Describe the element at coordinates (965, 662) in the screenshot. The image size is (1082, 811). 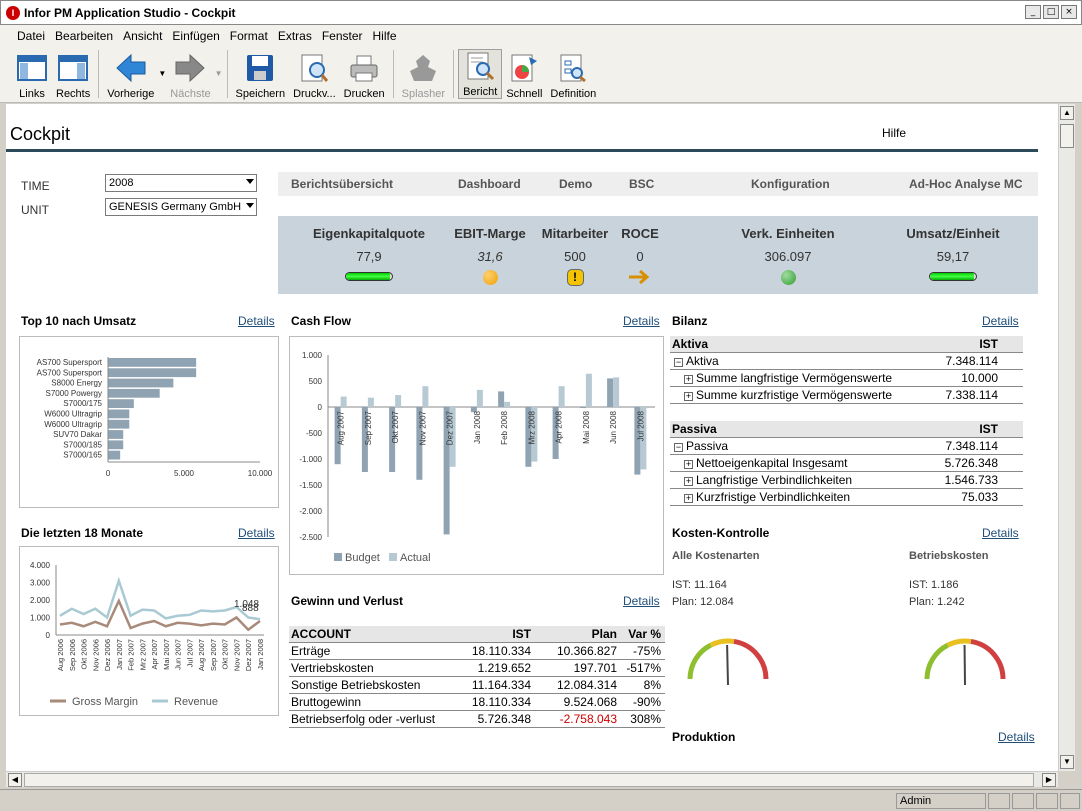
I see `gauge-icon` at that location.